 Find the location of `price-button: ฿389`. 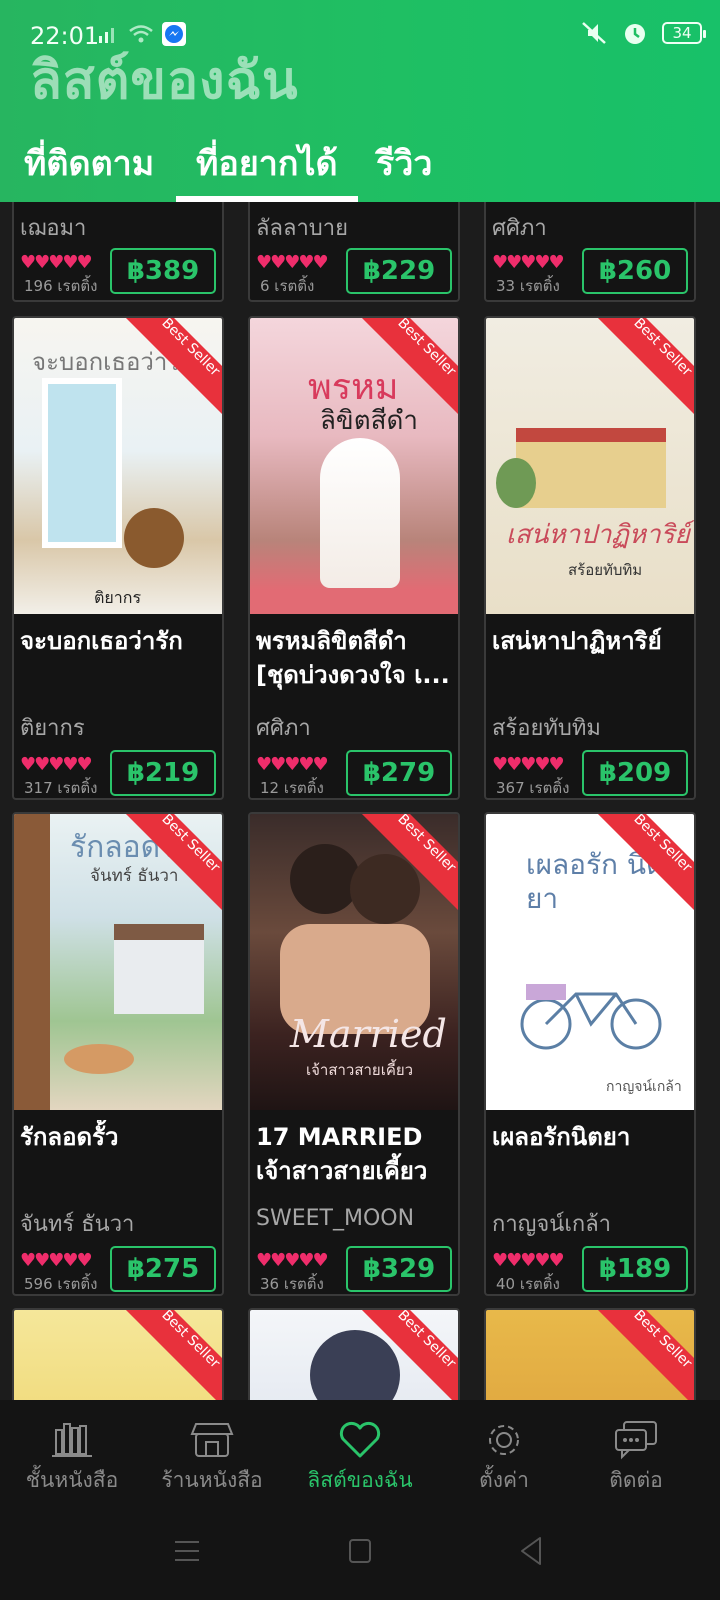

price-button: ฿389 is located at coordinates (163, 271).